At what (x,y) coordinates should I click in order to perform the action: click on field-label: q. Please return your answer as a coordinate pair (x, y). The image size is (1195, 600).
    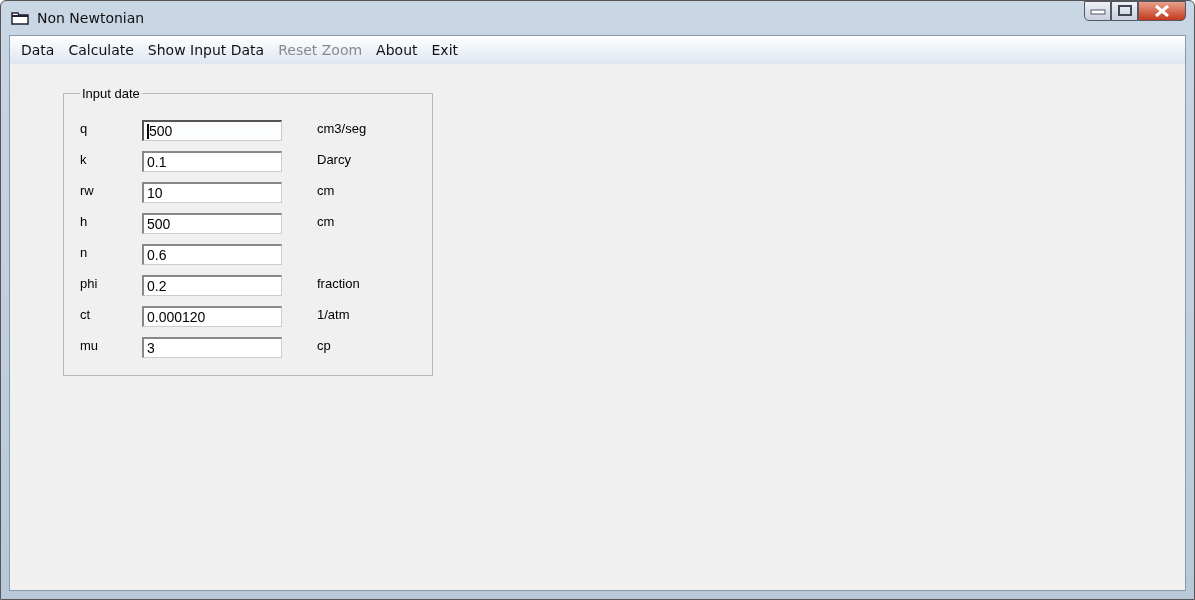
    Looking at the image, I should click on (84, 128).